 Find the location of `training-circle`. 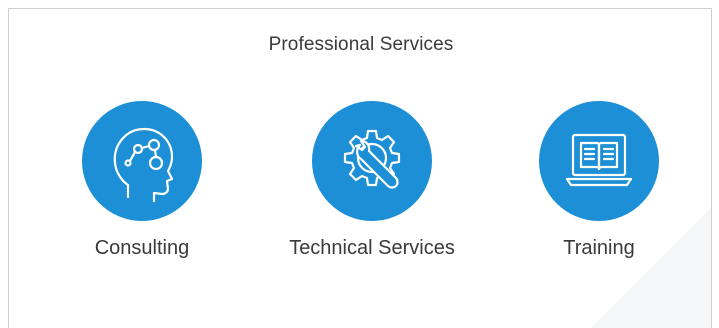

training-circle is located at coordinates (599, 161).